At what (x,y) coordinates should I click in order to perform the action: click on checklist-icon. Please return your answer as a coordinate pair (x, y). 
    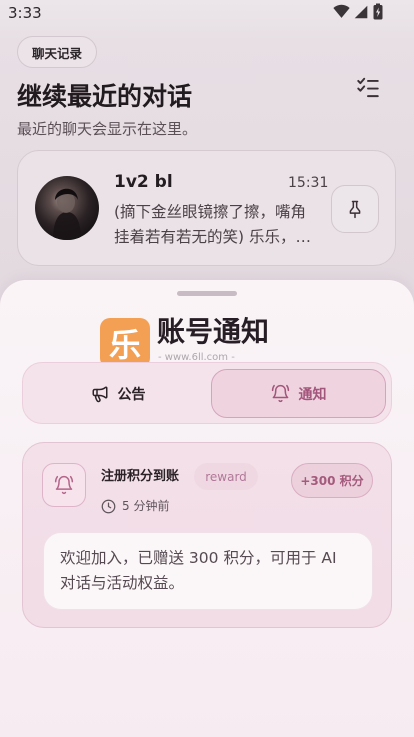
    Looking at the image, I should click on (368, 87).